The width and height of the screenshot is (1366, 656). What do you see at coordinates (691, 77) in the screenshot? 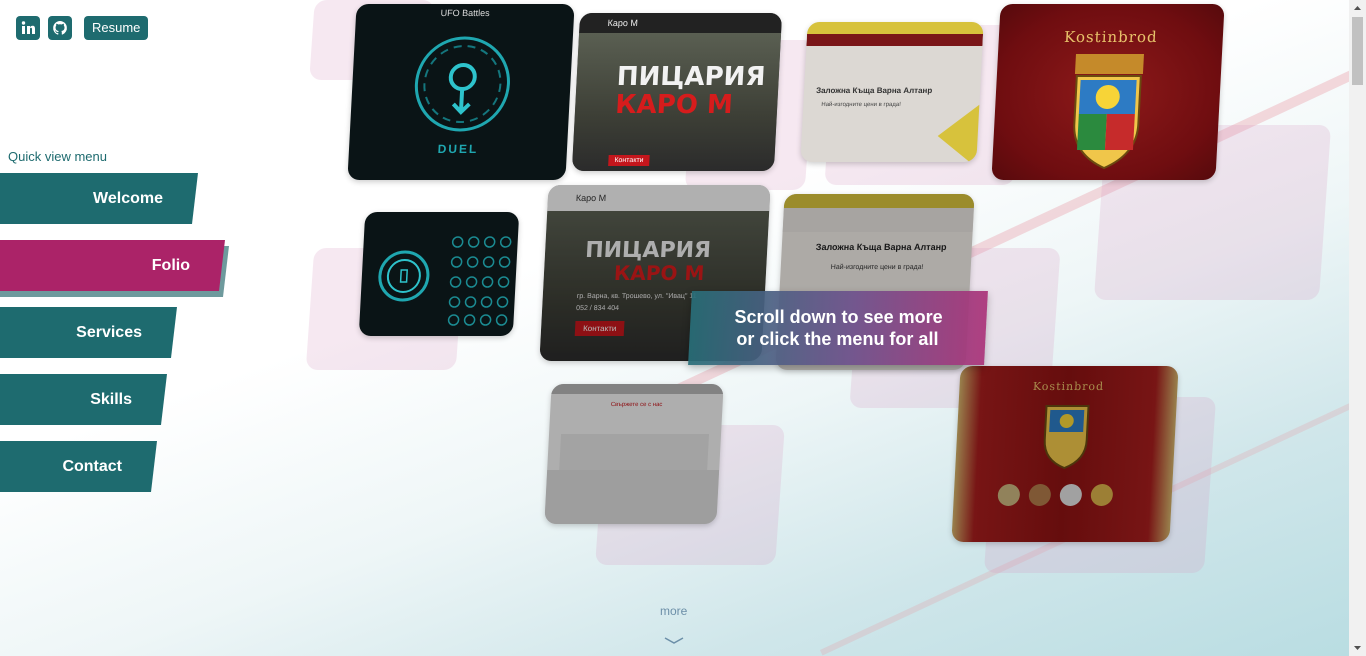
I see `card-headline: ПИЦАРИЯ` at bounding box center [691, 77].